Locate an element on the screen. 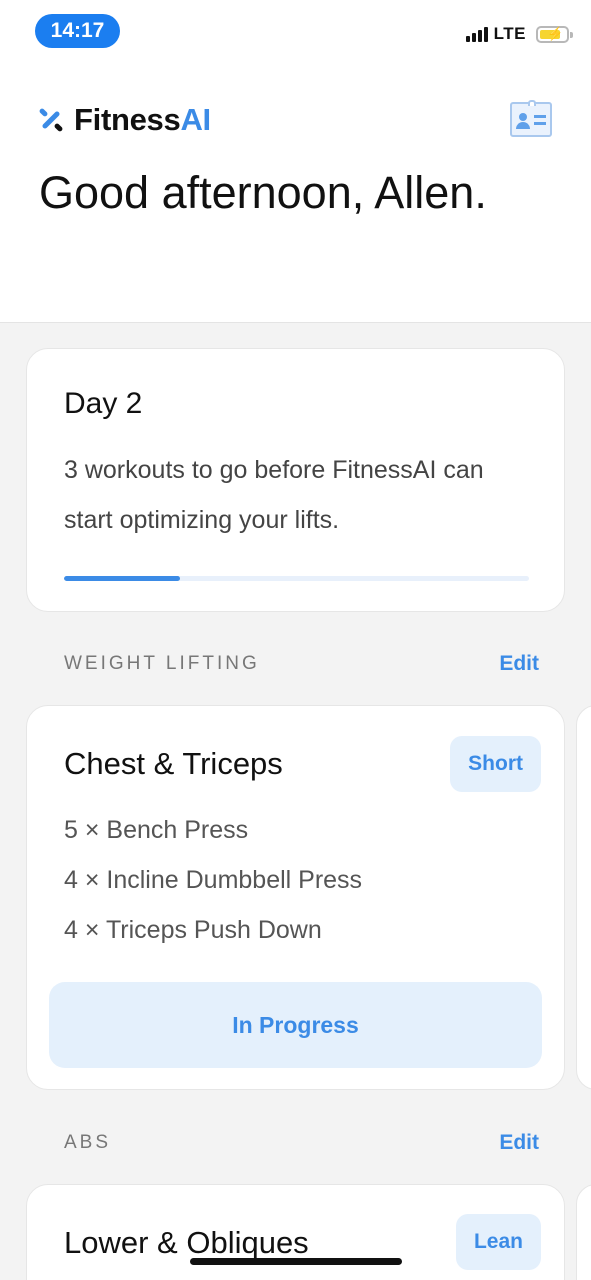  app-logo: FitnessAI is located at coordinates (124, 120).